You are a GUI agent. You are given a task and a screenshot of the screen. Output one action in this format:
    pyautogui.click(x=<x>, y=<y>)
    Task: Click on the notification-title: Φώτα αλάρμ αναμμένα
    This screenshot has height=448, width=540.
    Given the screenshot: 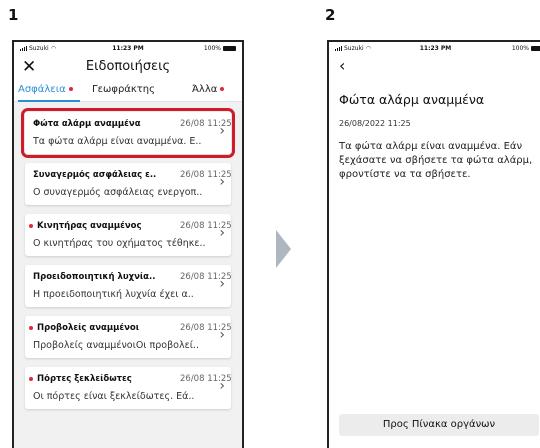 What is the action you would take?
    pyautogui.click(x=87, y=124)
    